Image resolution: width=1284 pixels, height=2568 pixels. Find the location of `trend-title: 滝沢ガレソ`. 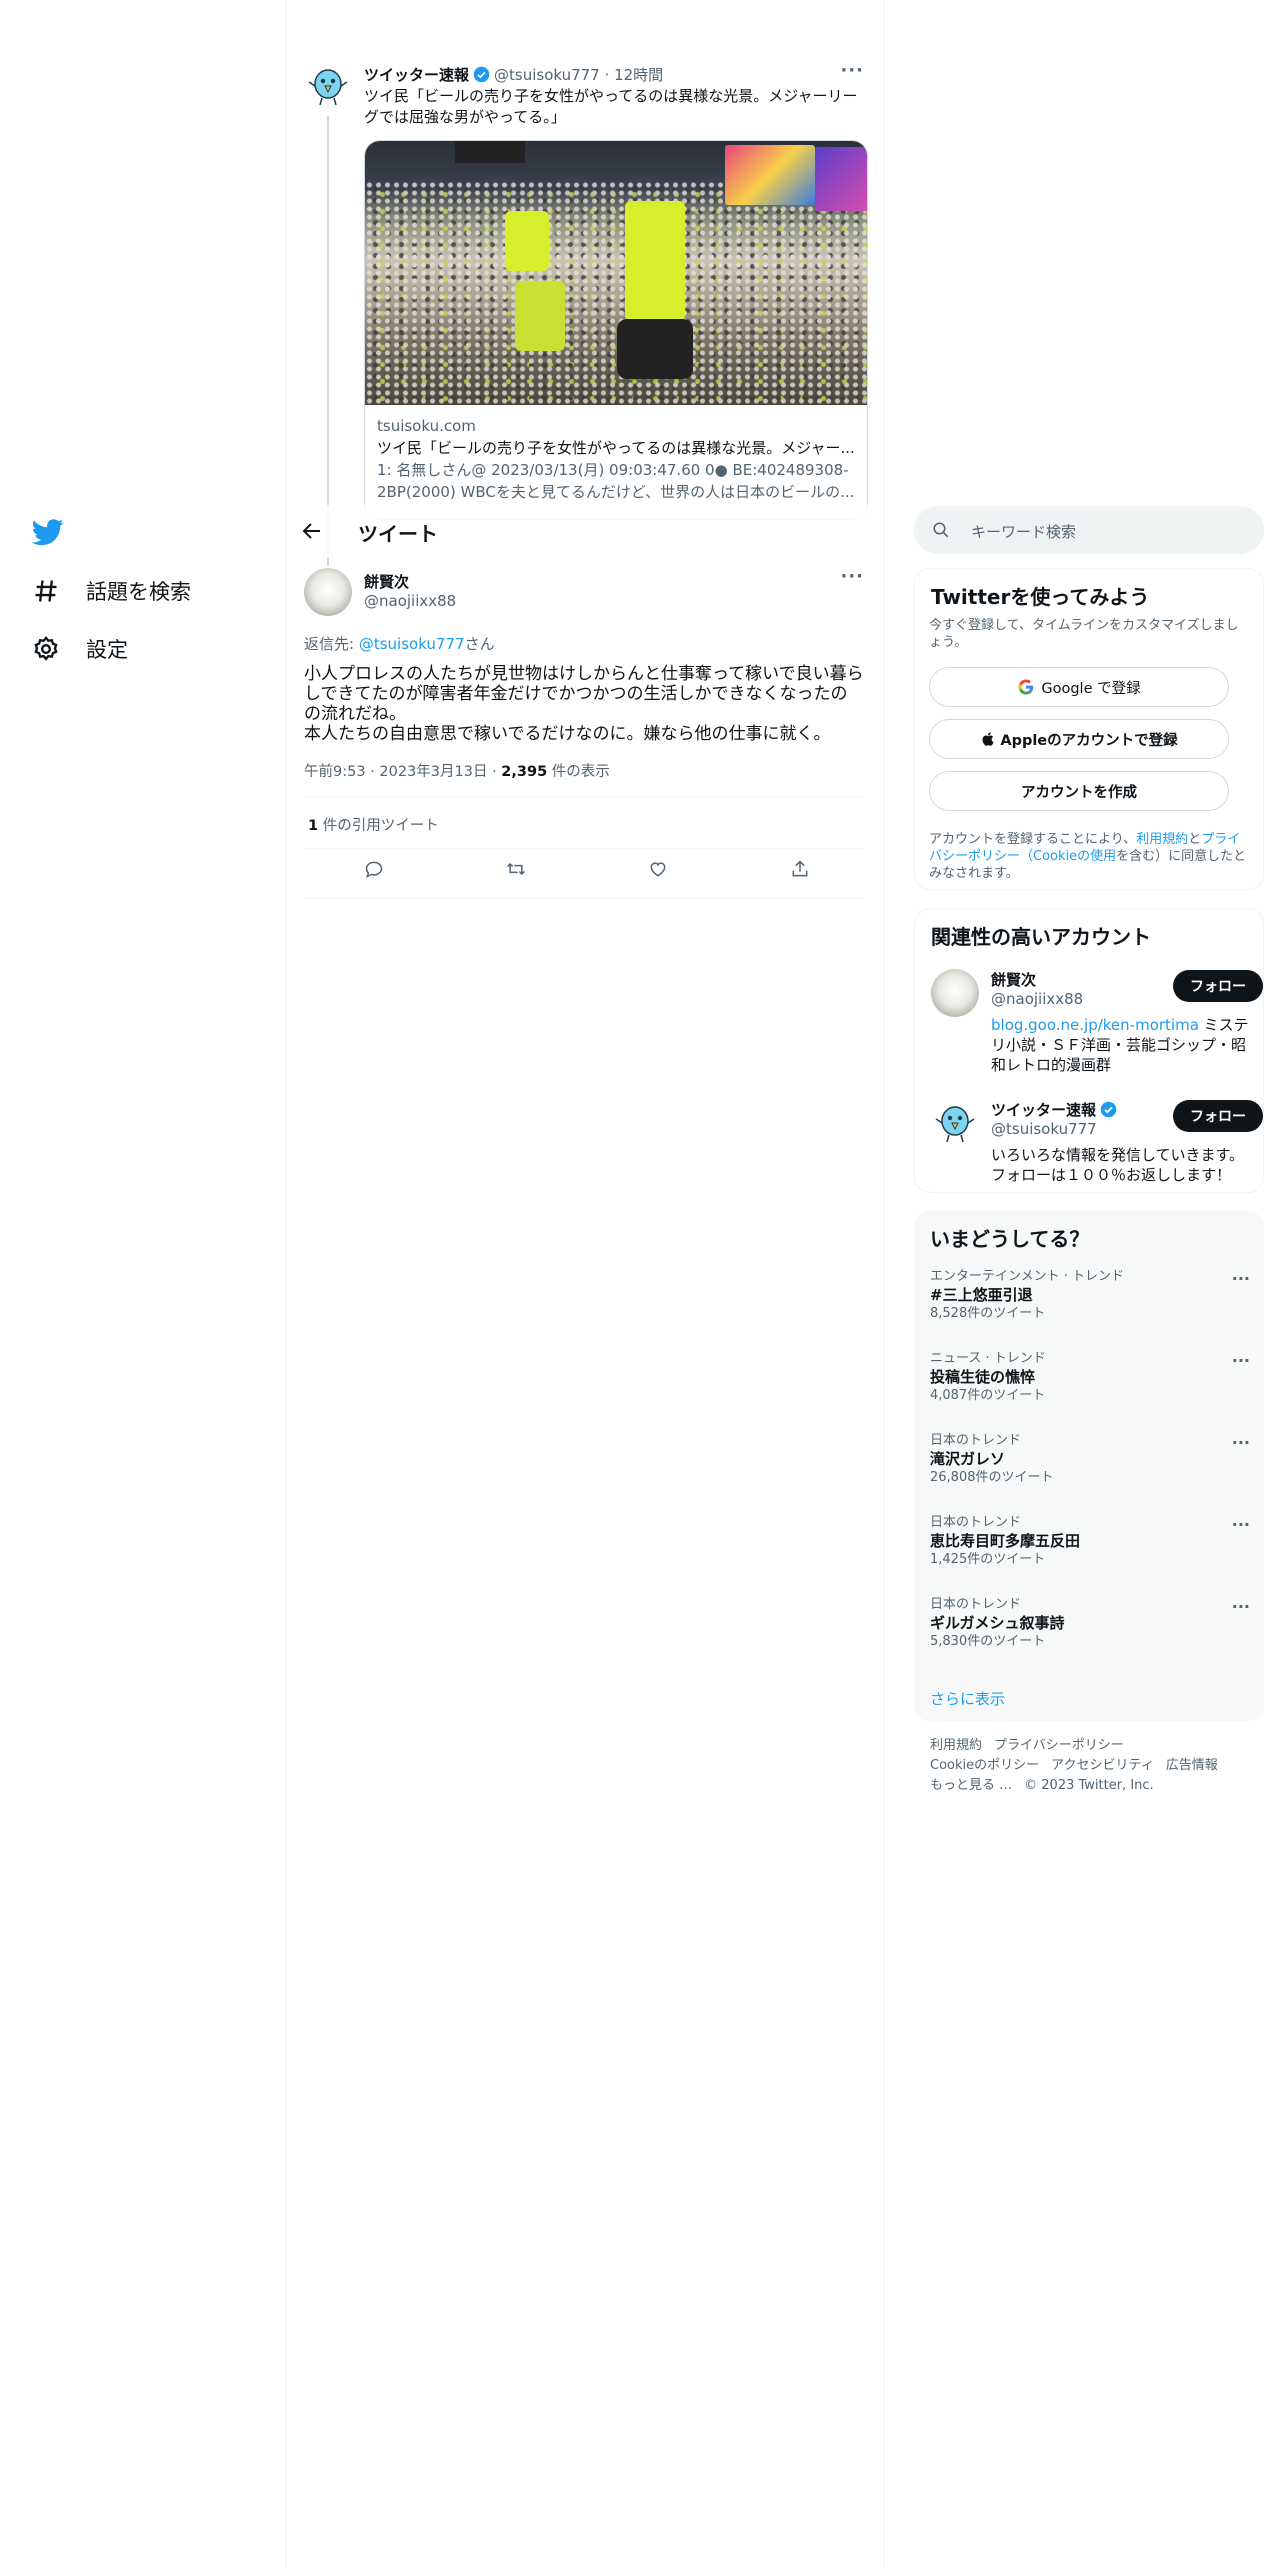

trend-title: 滝沢ガレソ is located at coordinates (968, 1459).